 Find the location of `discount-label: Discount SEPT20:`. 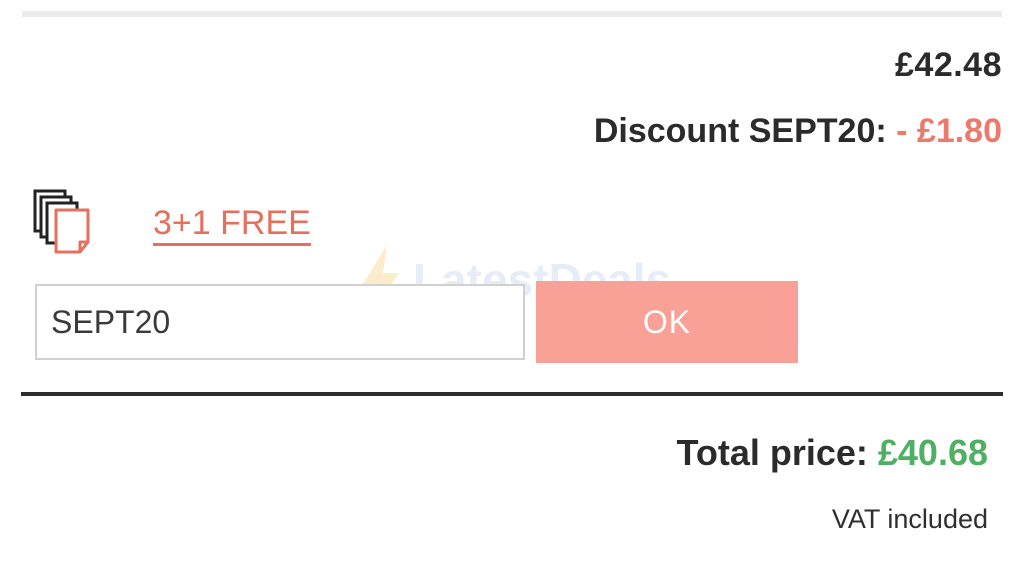

discount-label: Discount SEPT20: is located at coordinates (740, 131).